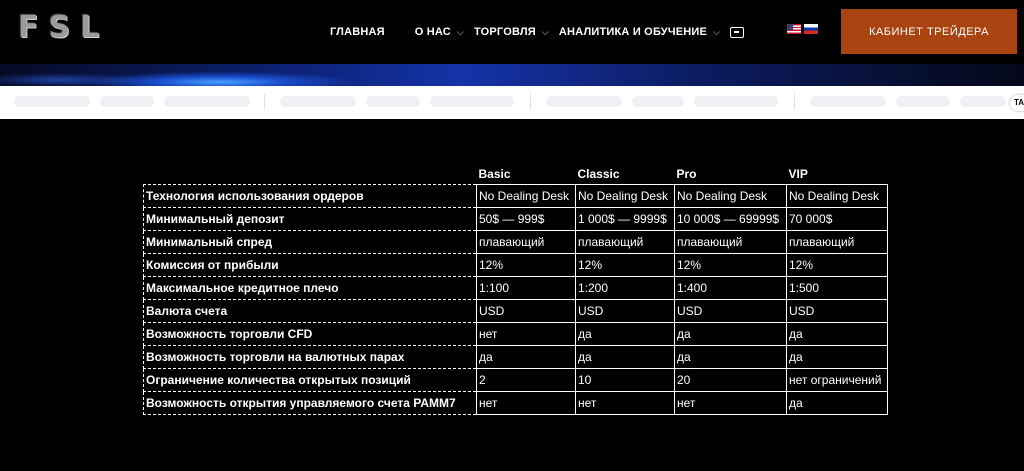  What do you see at coordinates (598, 173) in the screenshot?
I see `column-header: Classic` at bounding box center [598, 173].